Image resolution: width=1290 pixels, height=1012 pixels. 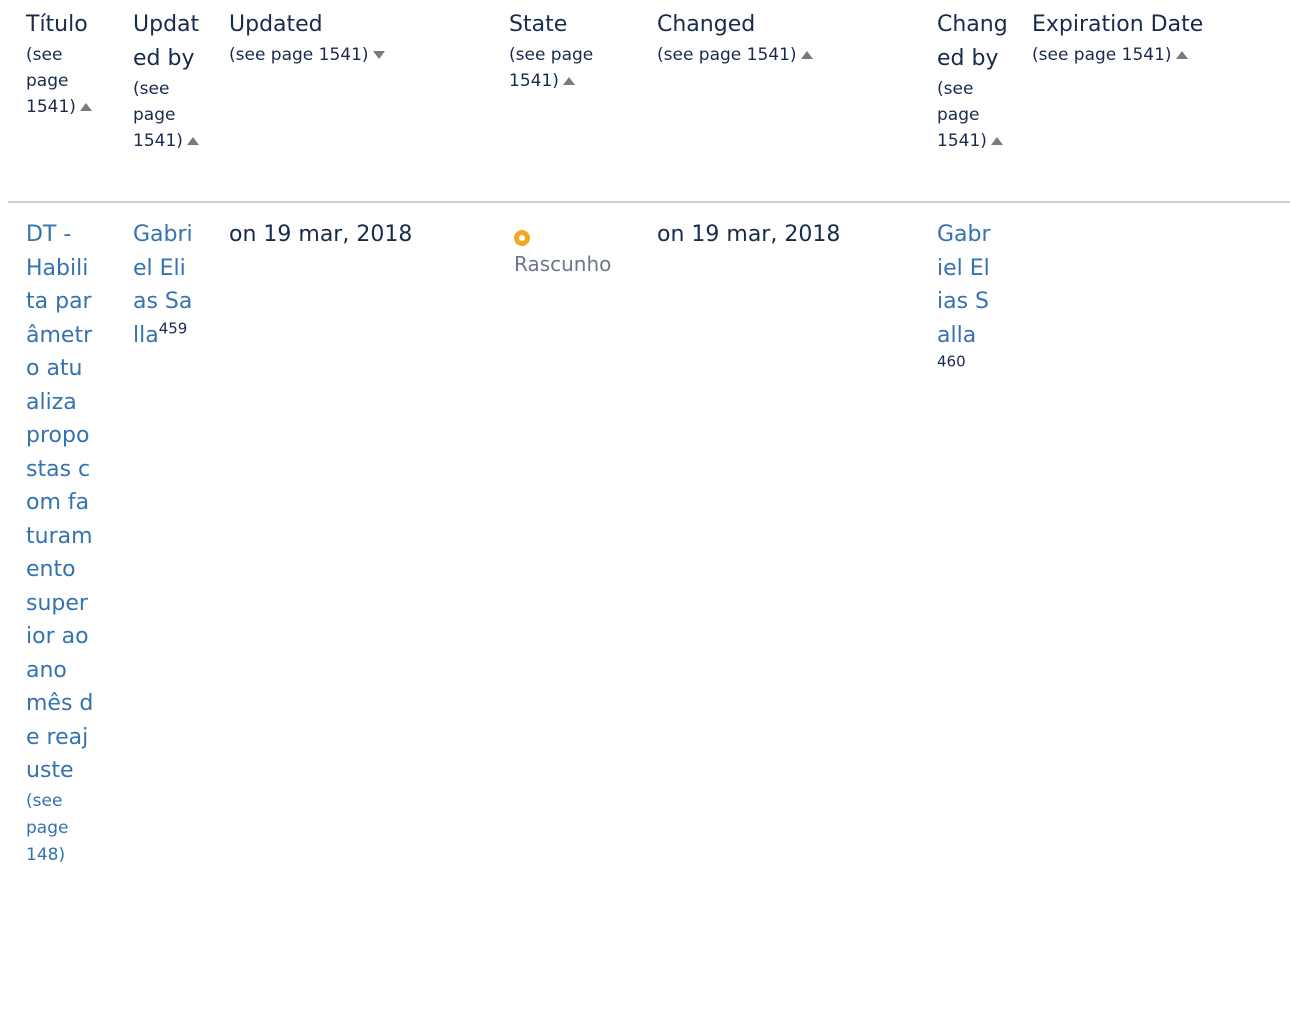 What do you see at coordinates (563, 264) in the screenshot?
I see `state-label: Rascunho` at bounding box center [563, 264].